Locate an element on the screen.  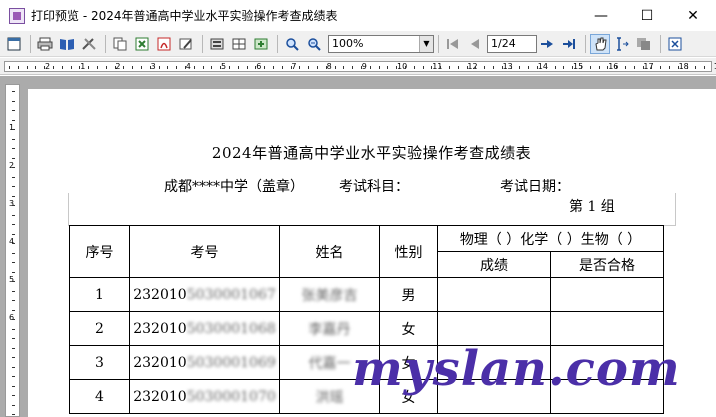
cell-exam-no: 2320105030001068 is located at coordinates (204, 328).